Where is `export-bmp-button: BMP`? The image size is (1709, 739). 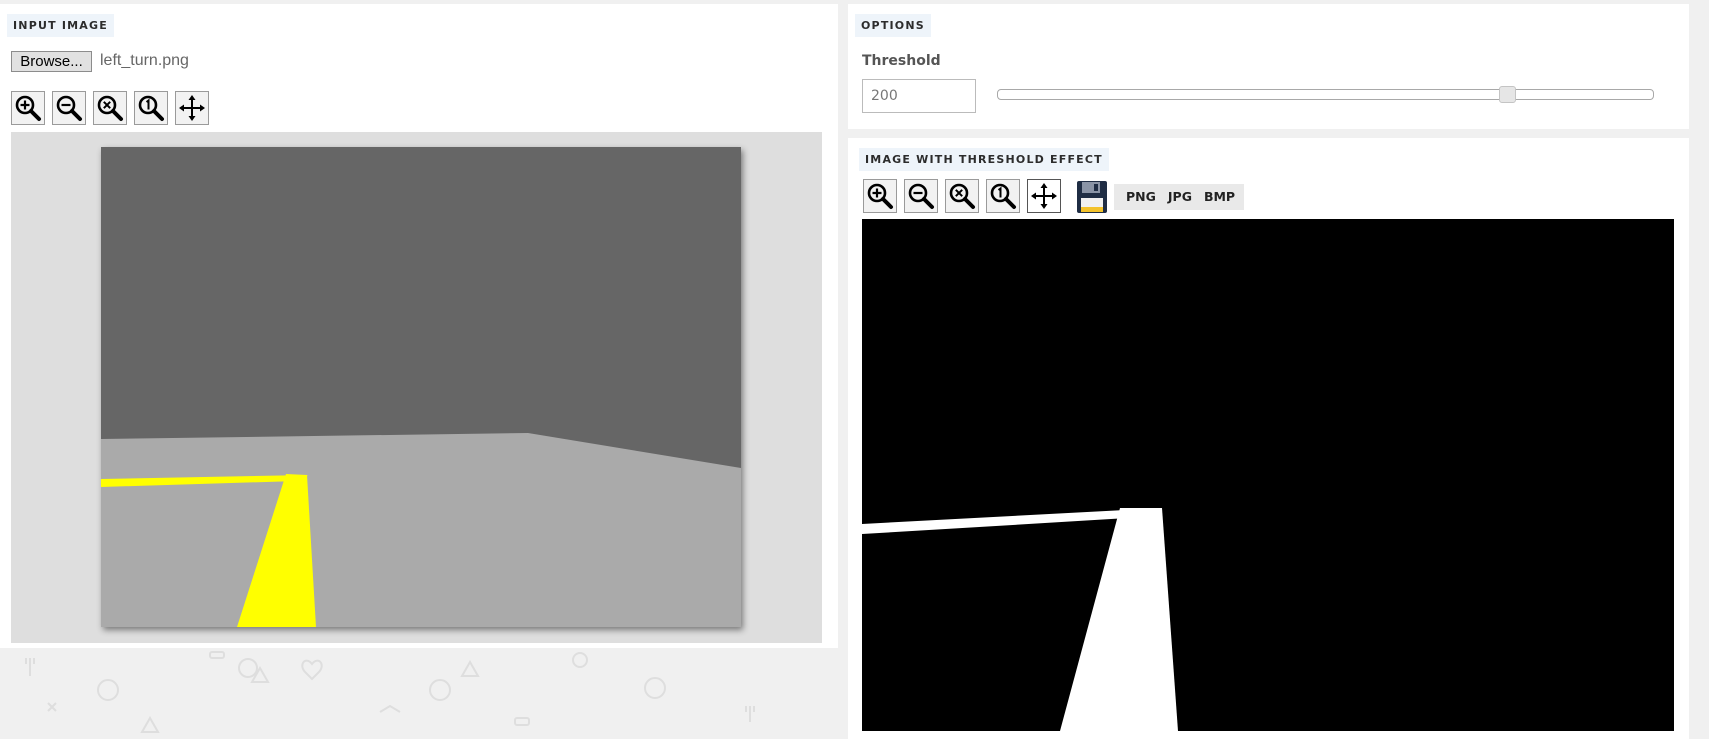
export-bmp-button: BMP is located at coordinates (1213, 197).